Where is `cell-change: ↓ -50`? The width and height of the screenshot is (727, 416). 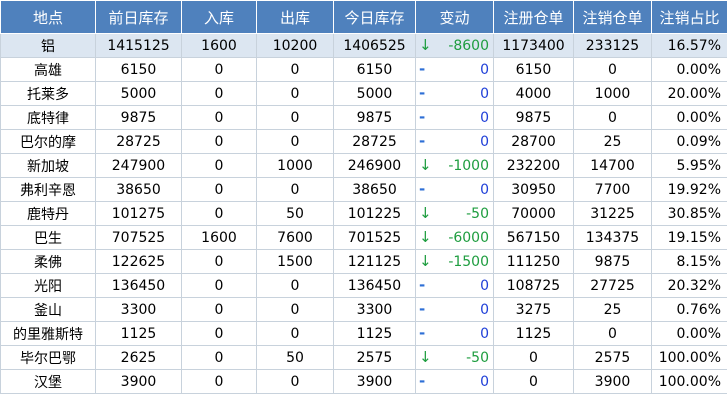
cell-change: ↓ -50 is located at coordinates (454, 357).